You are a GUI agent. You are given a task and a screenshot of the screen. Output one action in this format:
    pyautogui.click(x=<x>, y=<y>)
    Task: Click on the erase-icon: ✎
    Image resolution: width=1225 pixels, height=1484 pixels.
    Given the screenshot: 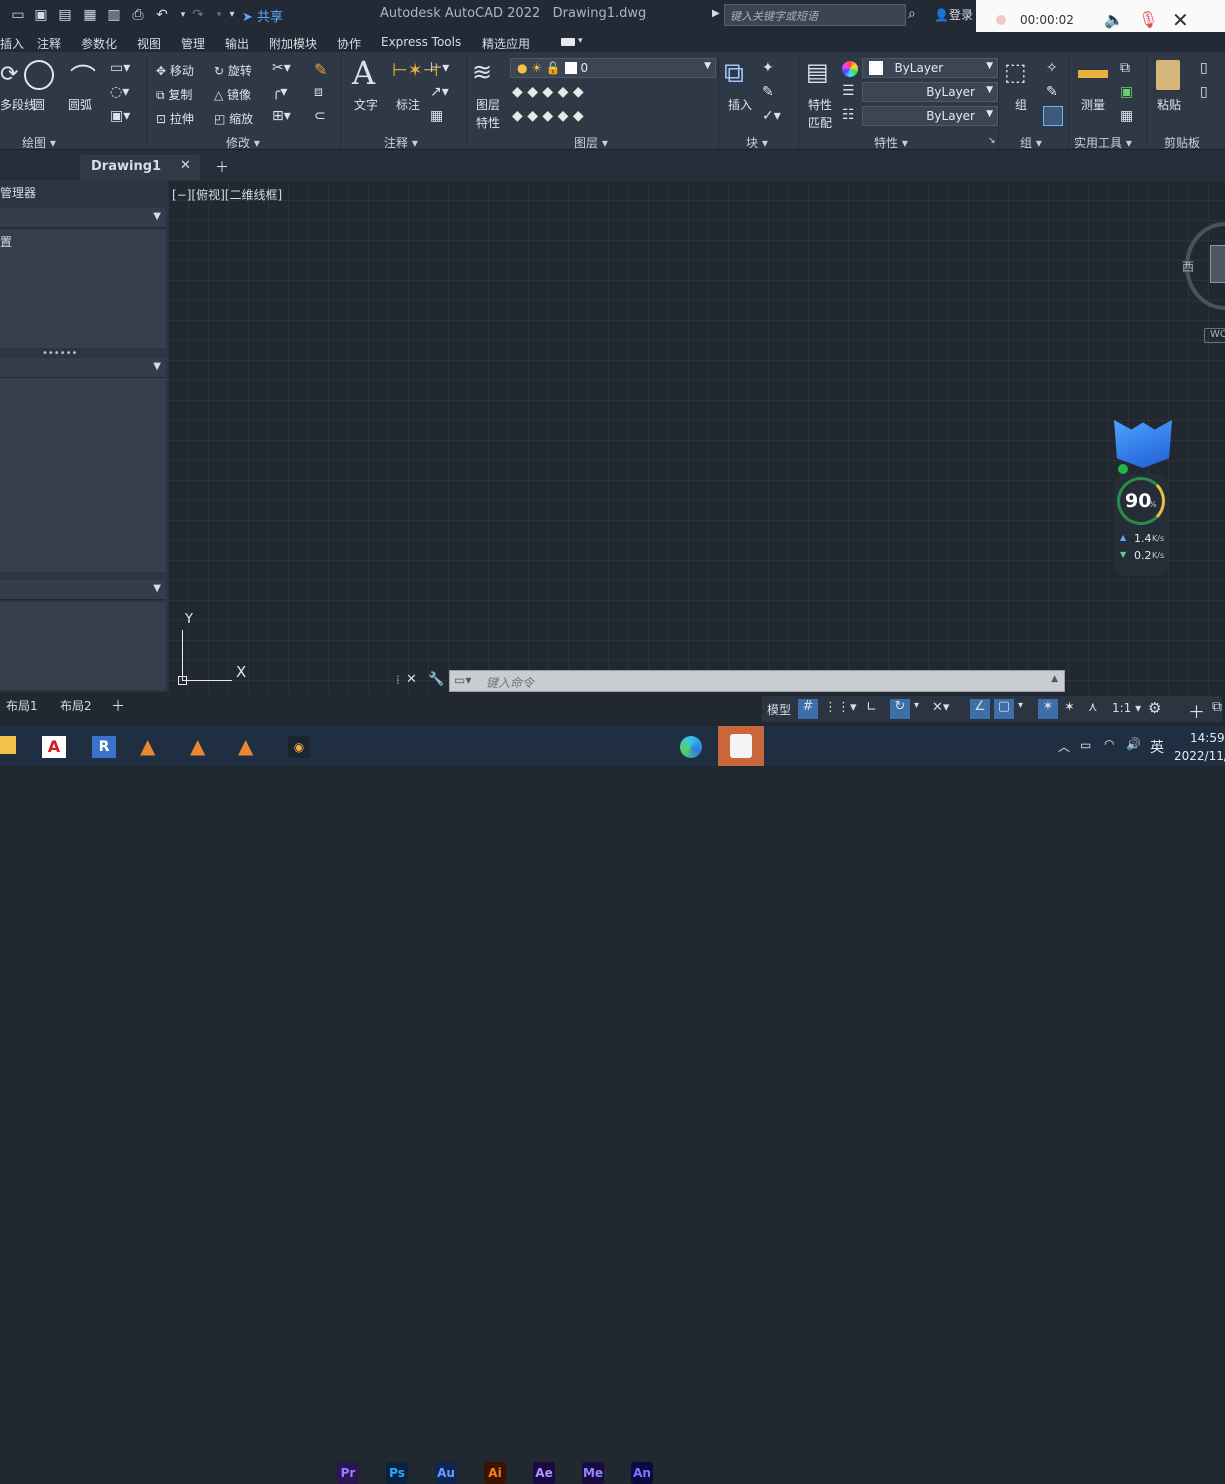 What is the action you would take?
    pyautogui.click(x=320, y=69)
    